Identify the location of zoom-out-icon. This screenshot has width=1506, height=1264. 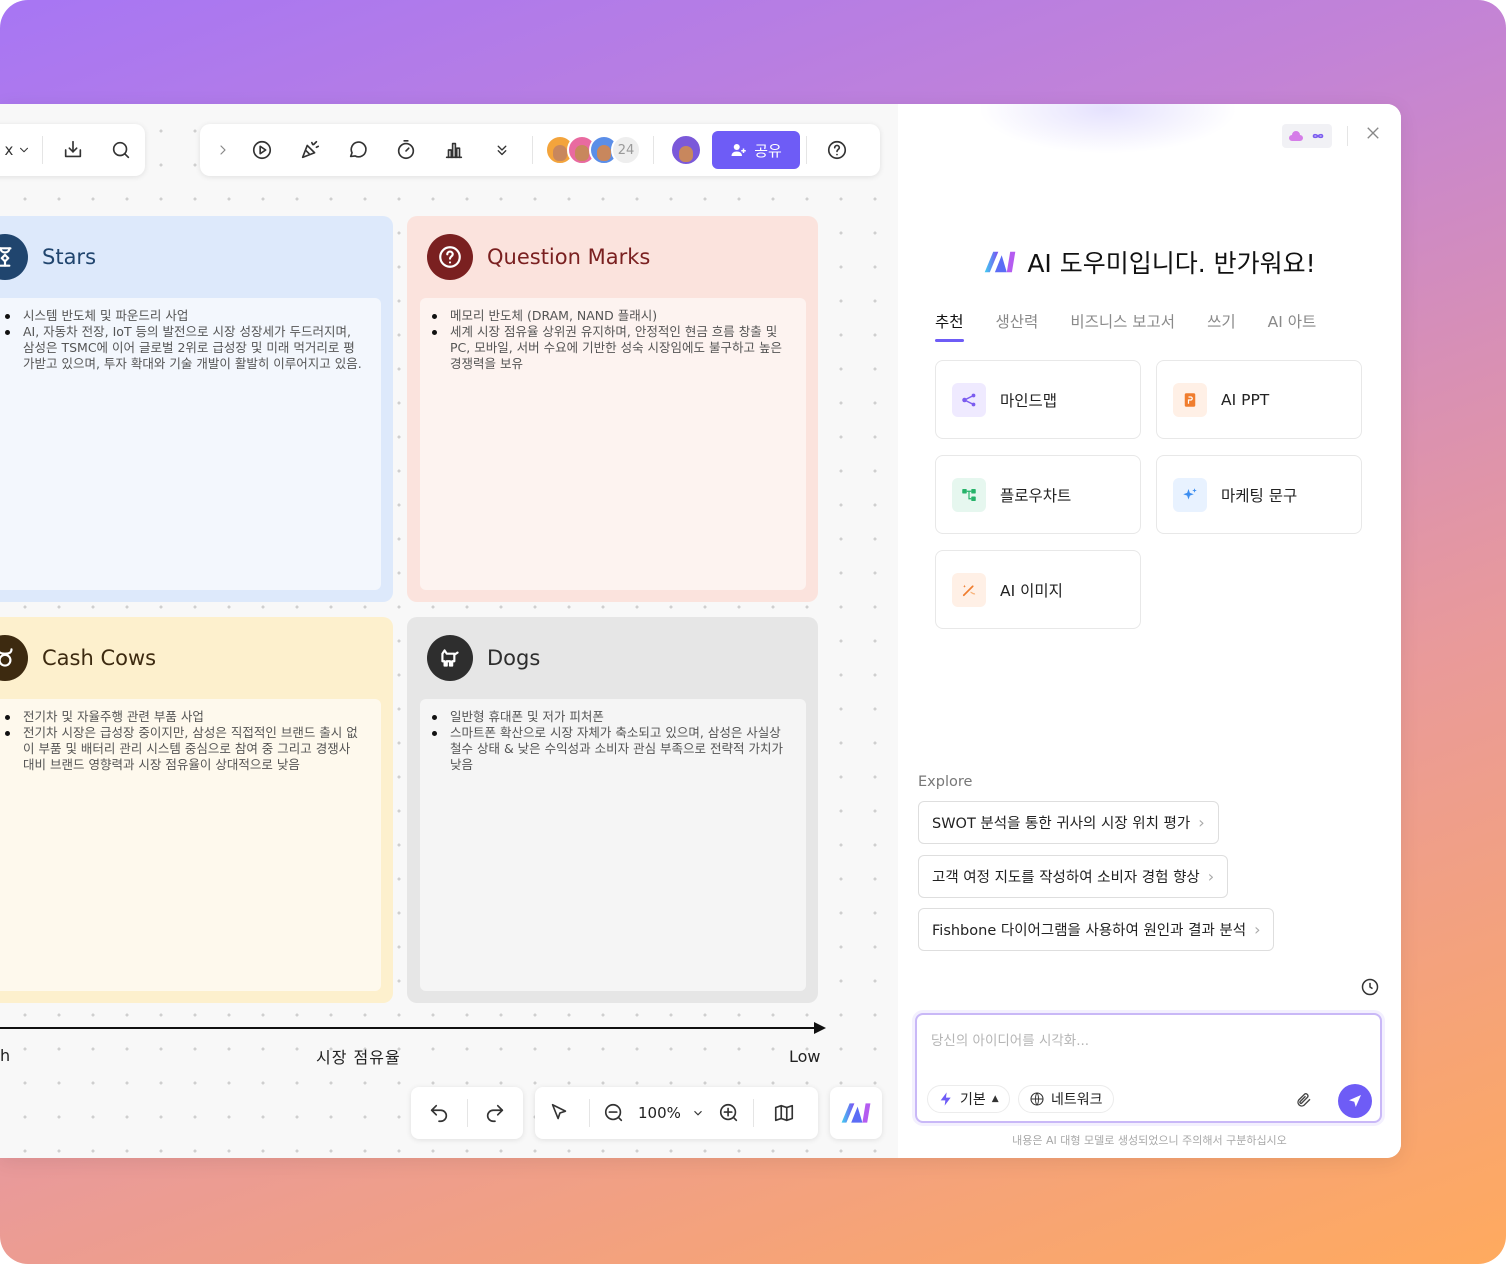
(613, 1112).